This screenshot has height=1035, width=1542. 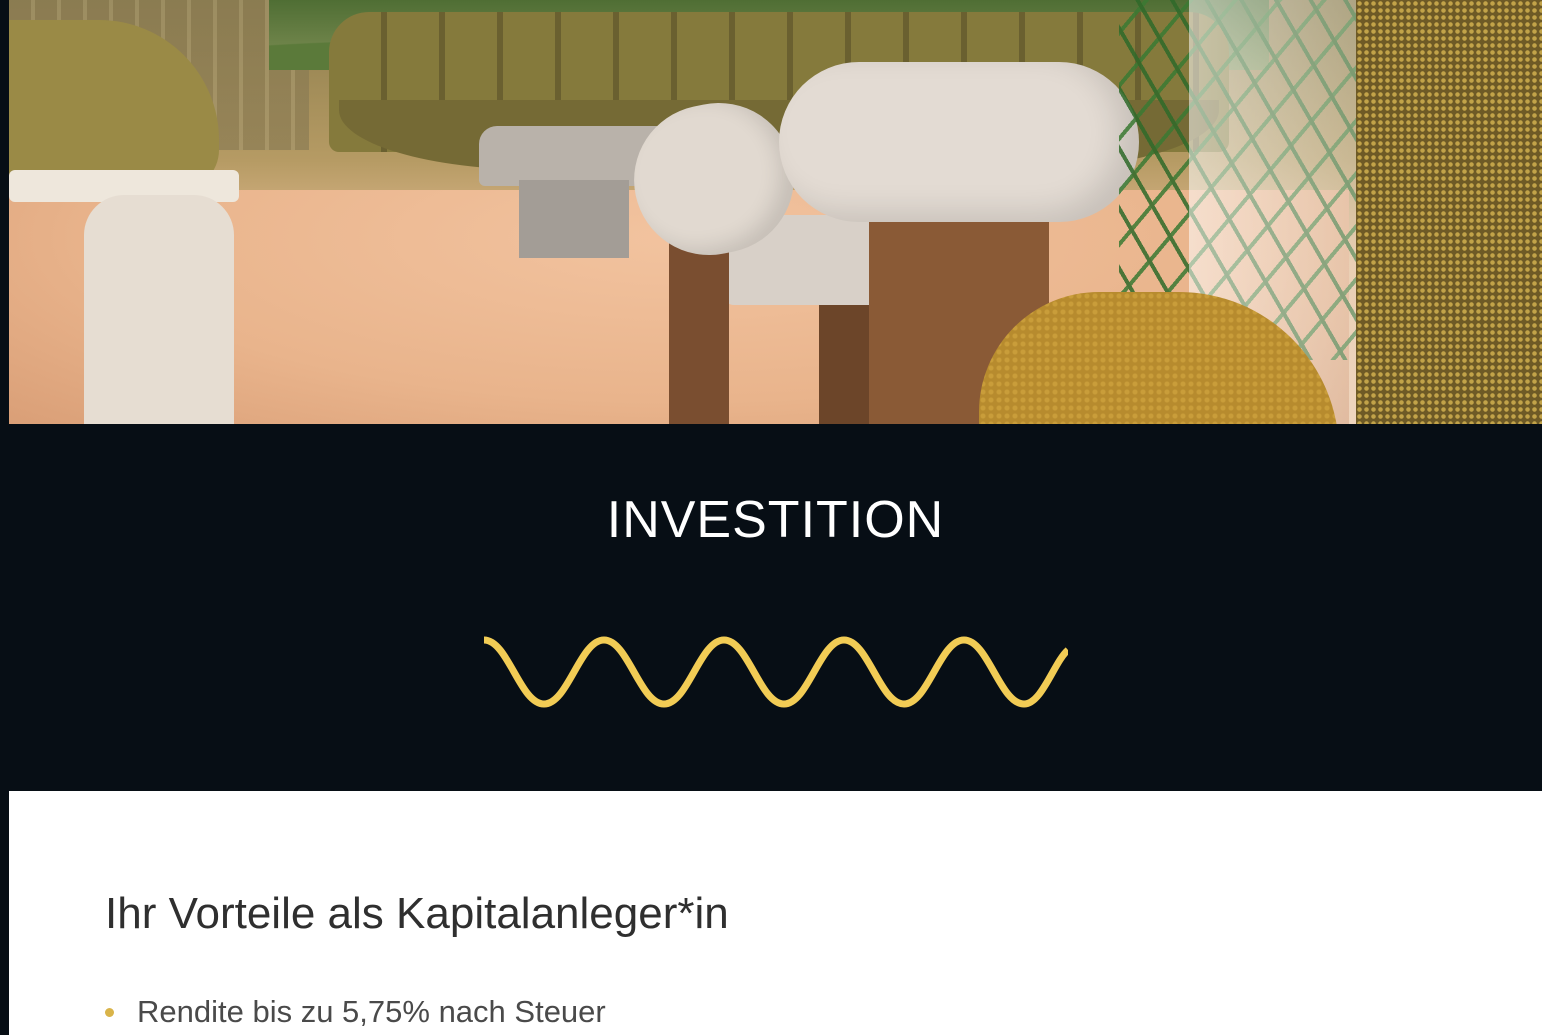 What do you see at coordinates (574, 219) in the screenshot?
I see `coffee-table-base-decoration` at bounding box center [574, 219].